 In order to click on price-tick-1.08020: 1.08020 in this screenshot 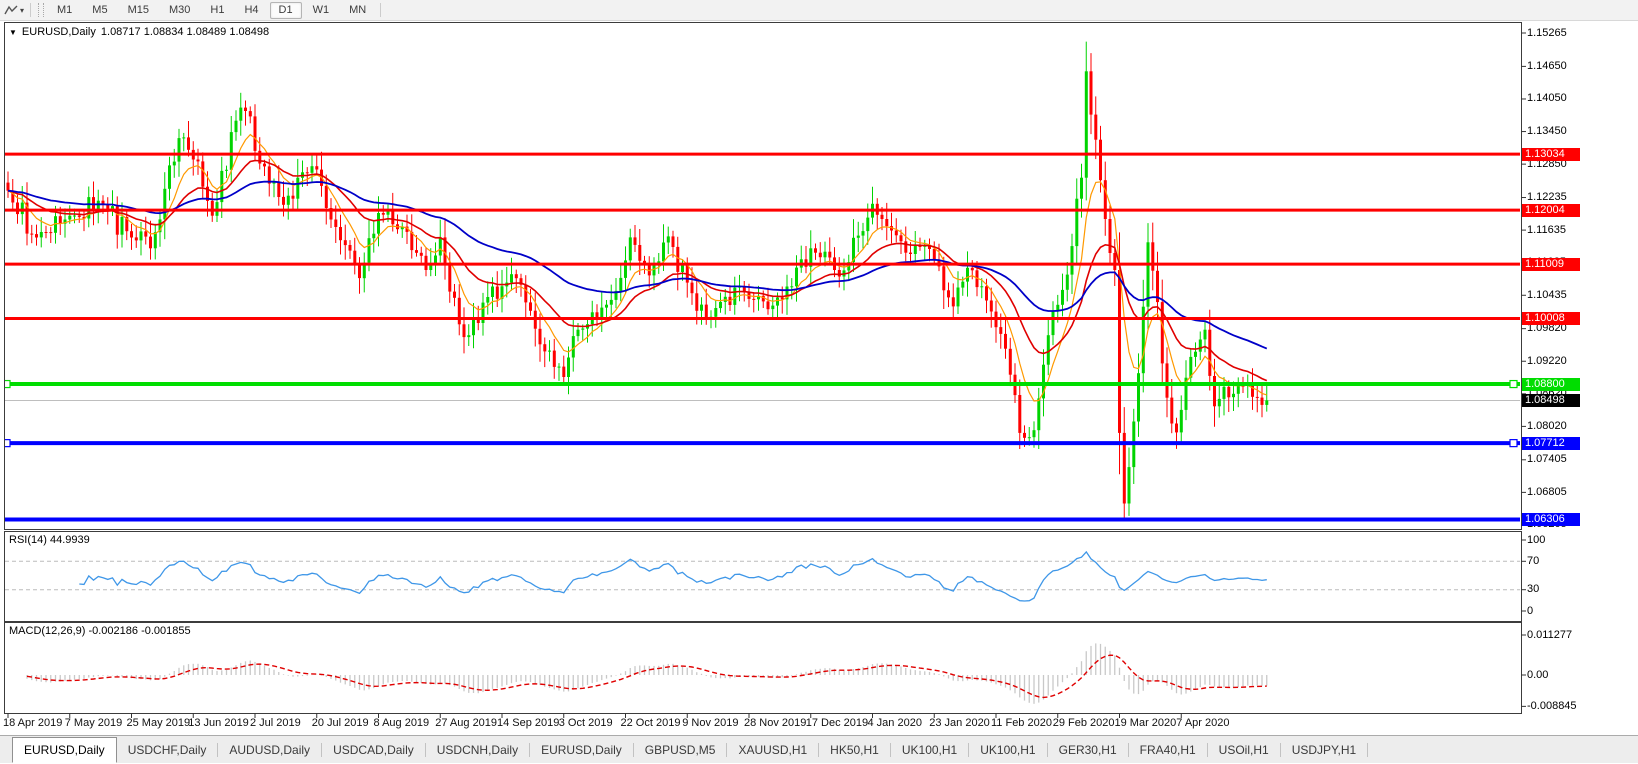, I will do `click(1547, 425)`.